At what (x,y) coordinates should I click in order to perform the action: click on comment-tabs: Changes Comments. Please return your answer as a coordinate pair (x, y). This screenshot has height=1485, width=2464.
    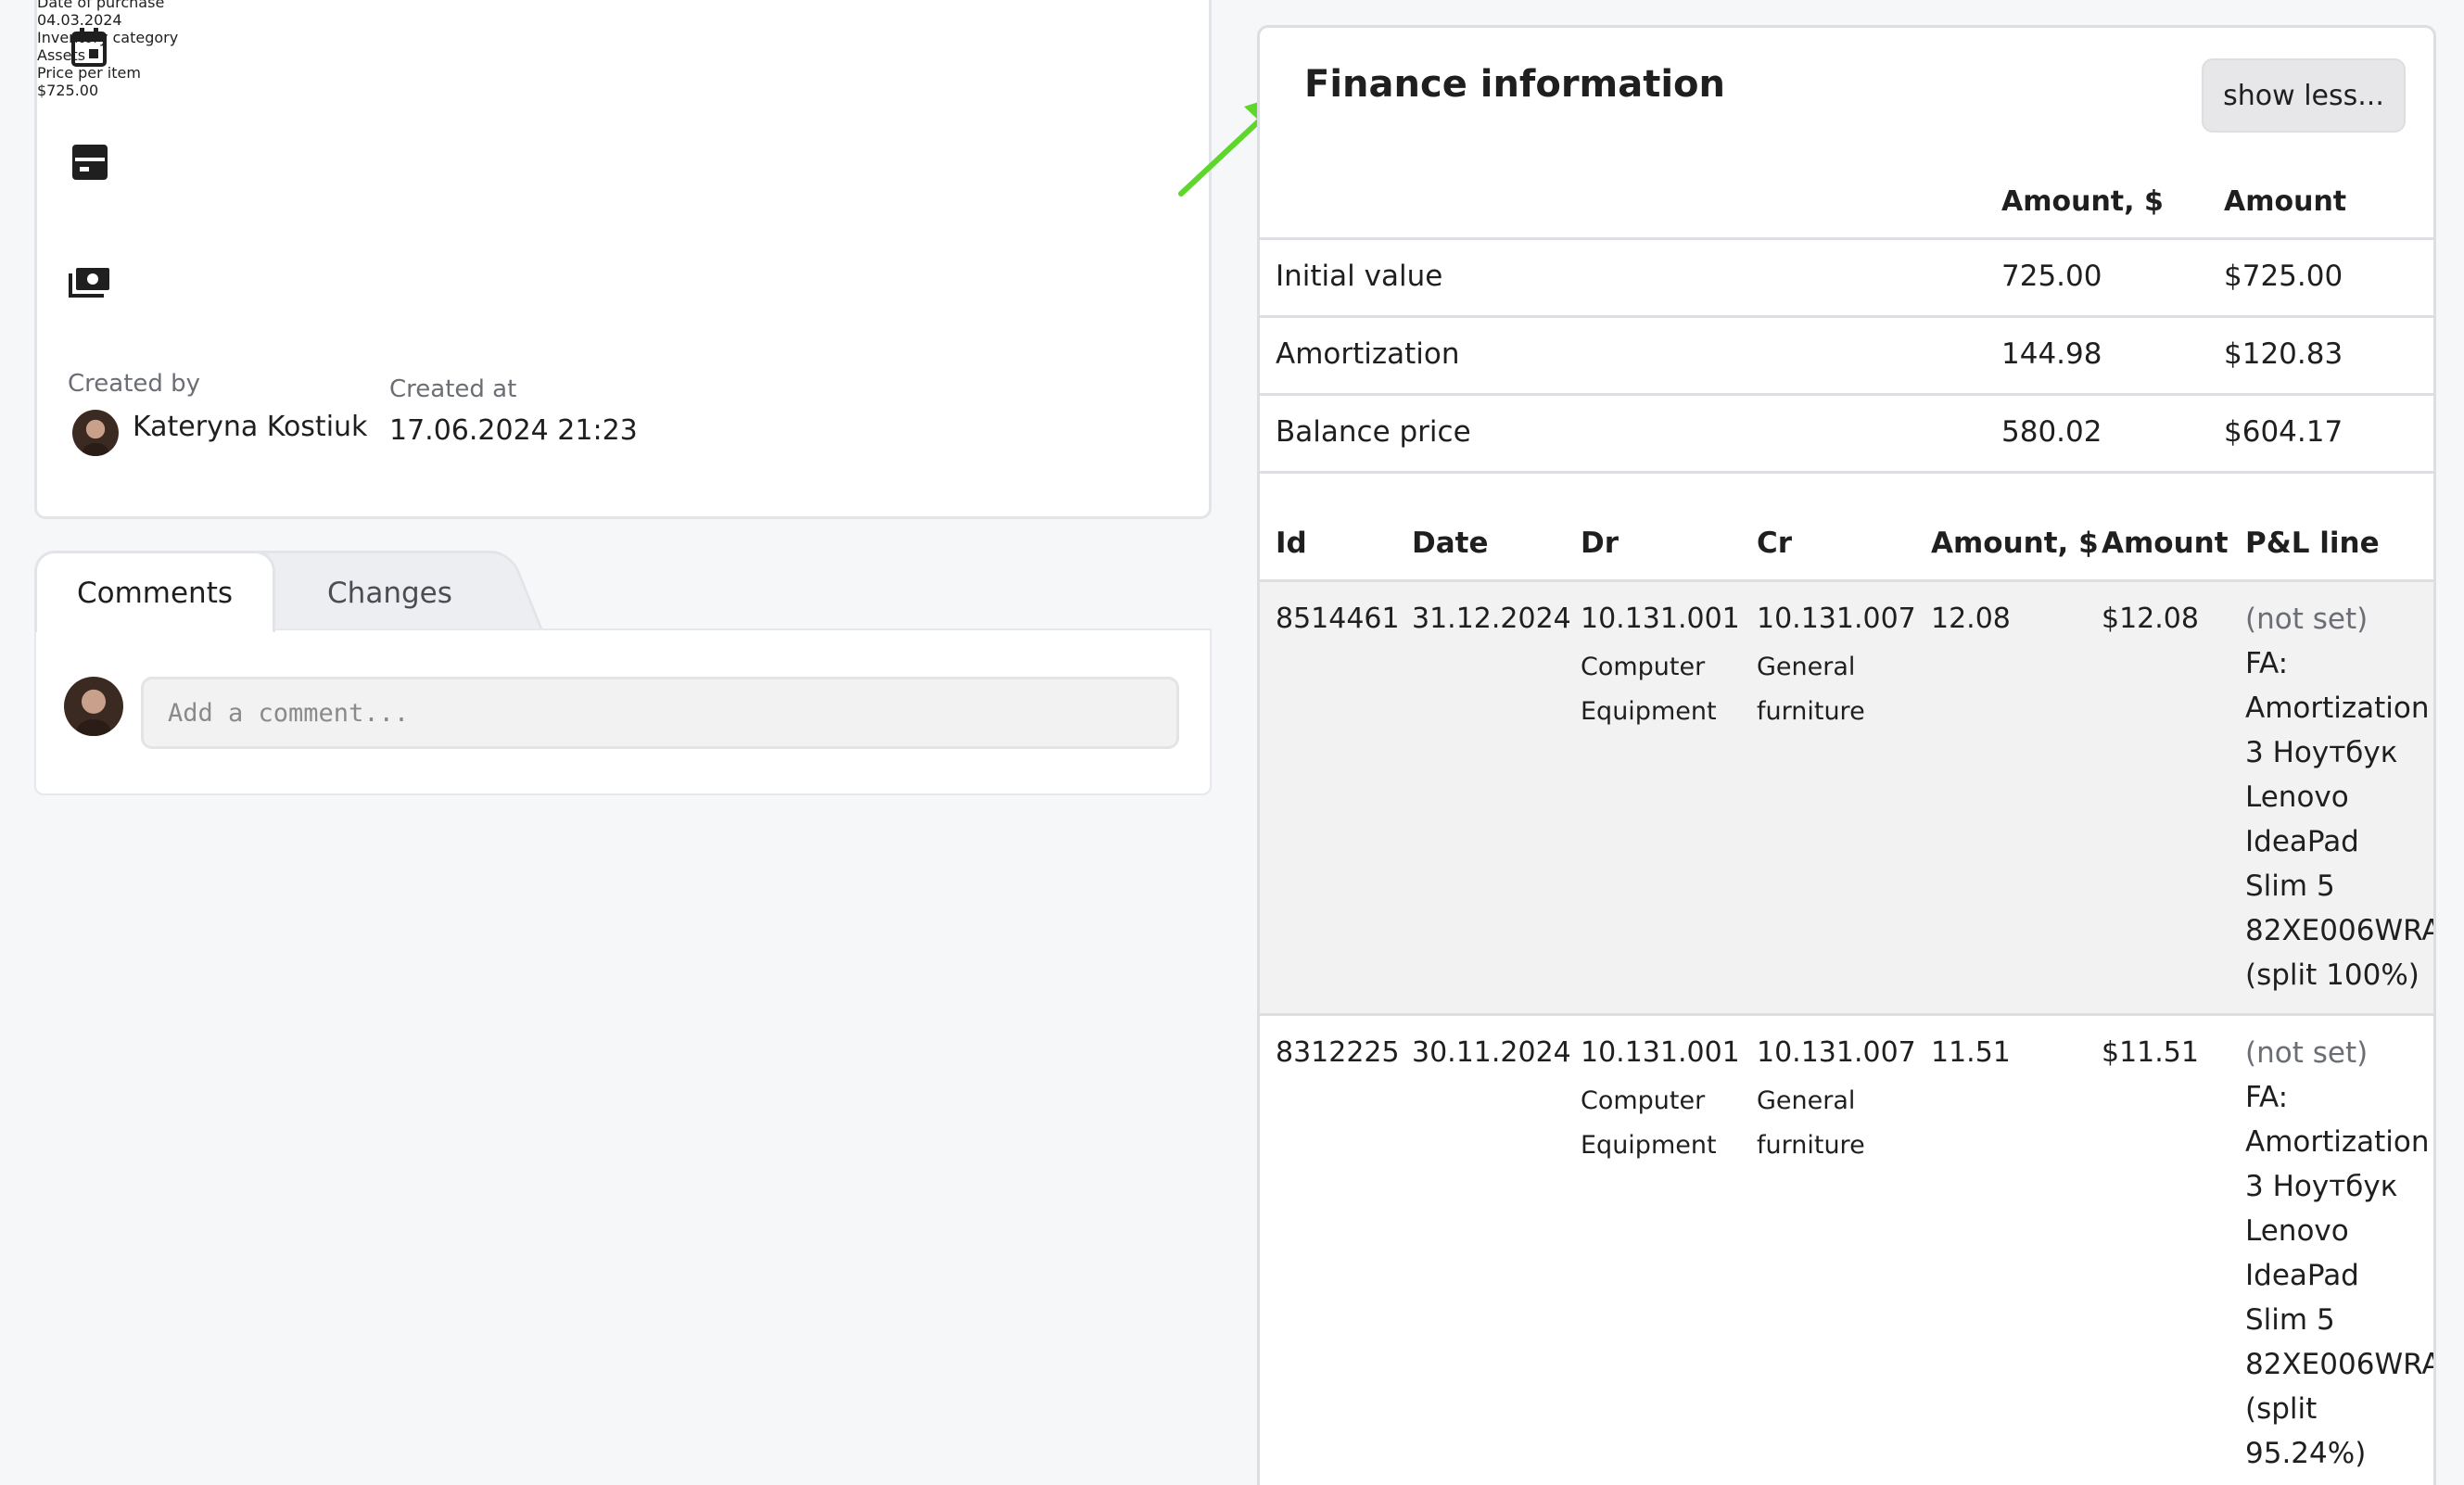
    Looking at the image, I should click on (293, 591).